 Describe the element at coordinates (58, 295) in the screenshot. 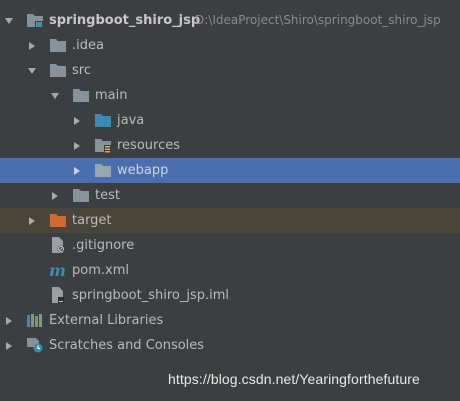

I see `iml-file-icon` at that location.